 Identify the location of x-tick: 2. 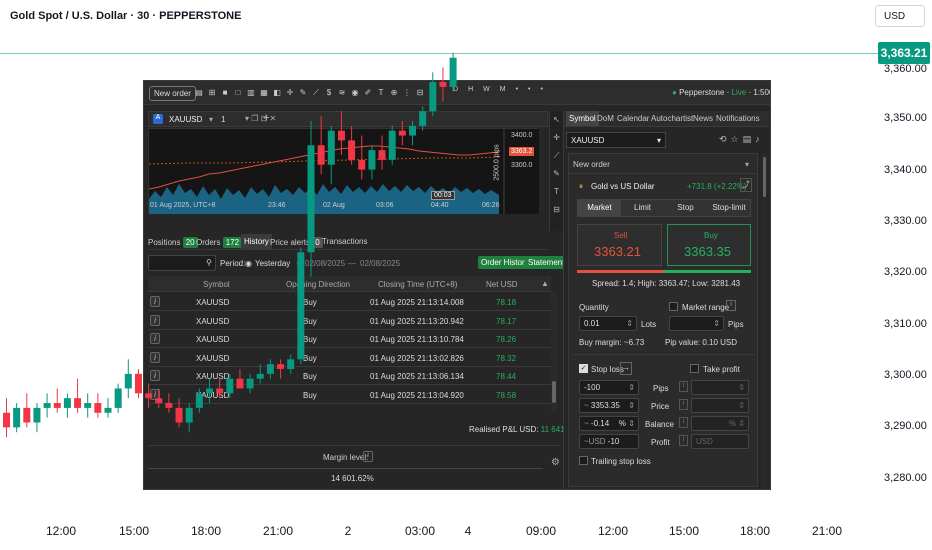
(348, 531).